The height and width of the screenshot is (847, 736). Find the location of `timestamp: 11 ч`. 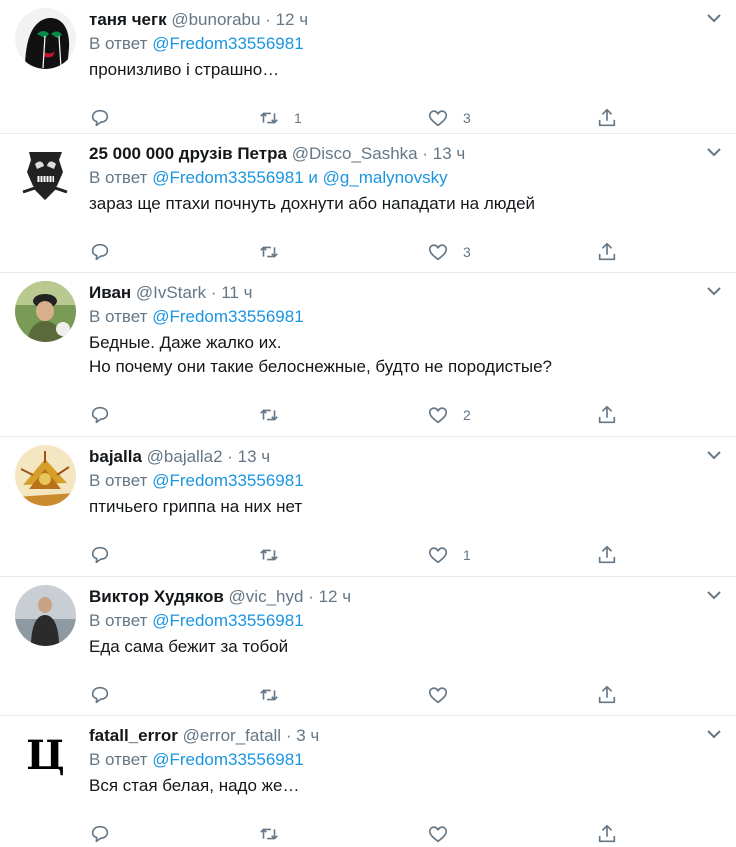

timestamp: 11 ч is located at coordinates (236, 292).